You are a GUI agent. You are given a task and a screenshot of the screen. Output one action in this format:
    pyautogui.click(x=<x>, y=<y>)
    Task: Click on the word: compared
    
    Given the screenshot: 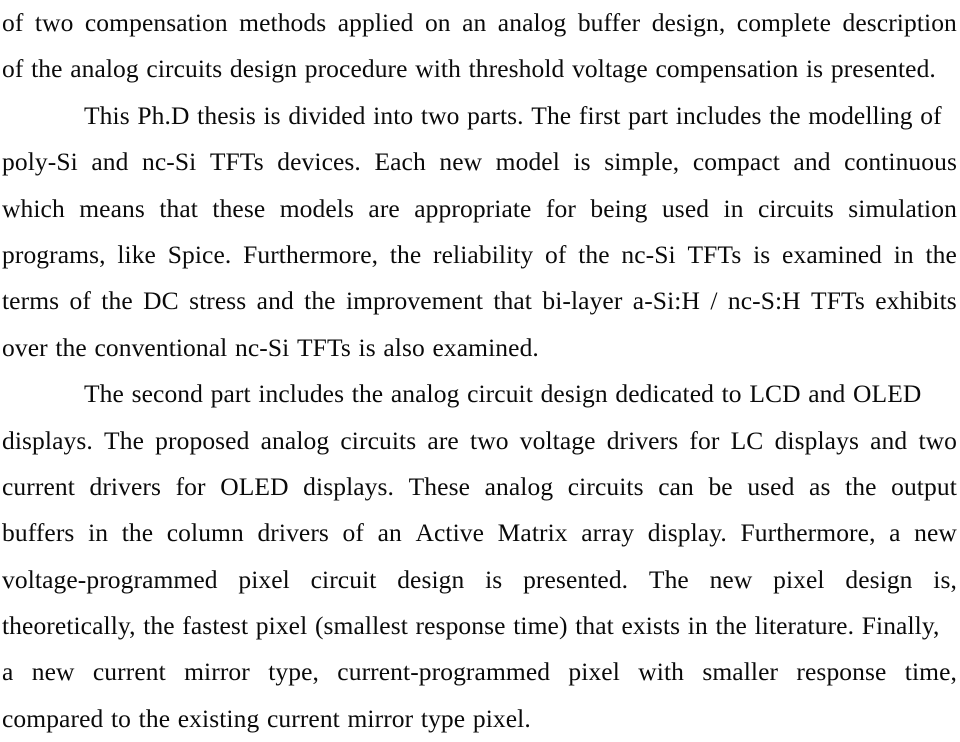 What is the action you would take?
    pyautogui.click(x=53, y=718)
    